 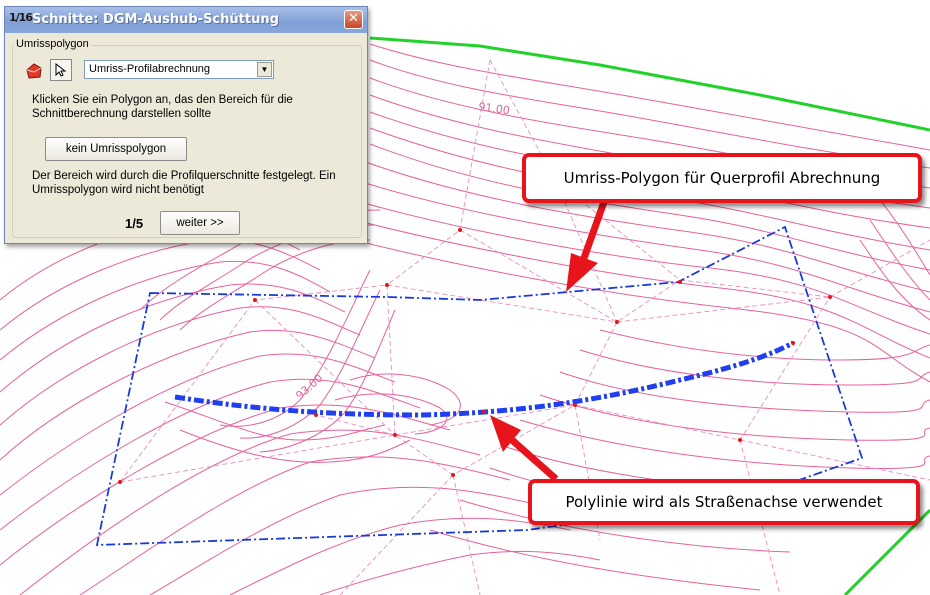 I want to click on dialog-titlebar: 1/16 Schnitte: DGM-Aushub-Schüttung ✕, so click(x=186, y=20).